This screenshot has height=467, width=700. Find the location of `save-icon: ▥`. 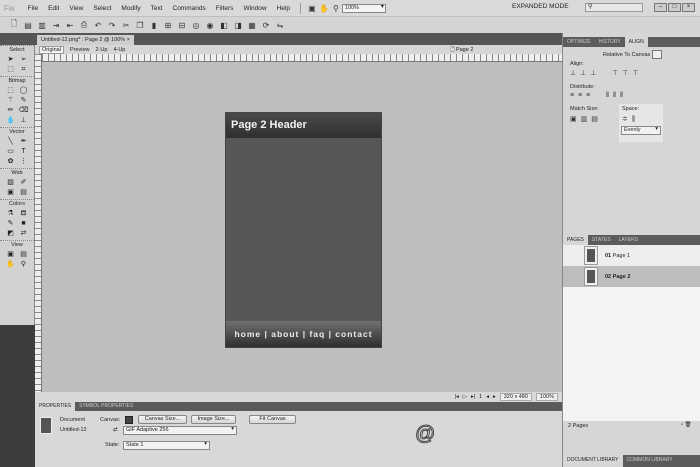

save-icon: ▥ is located at coordinates (42, 25).